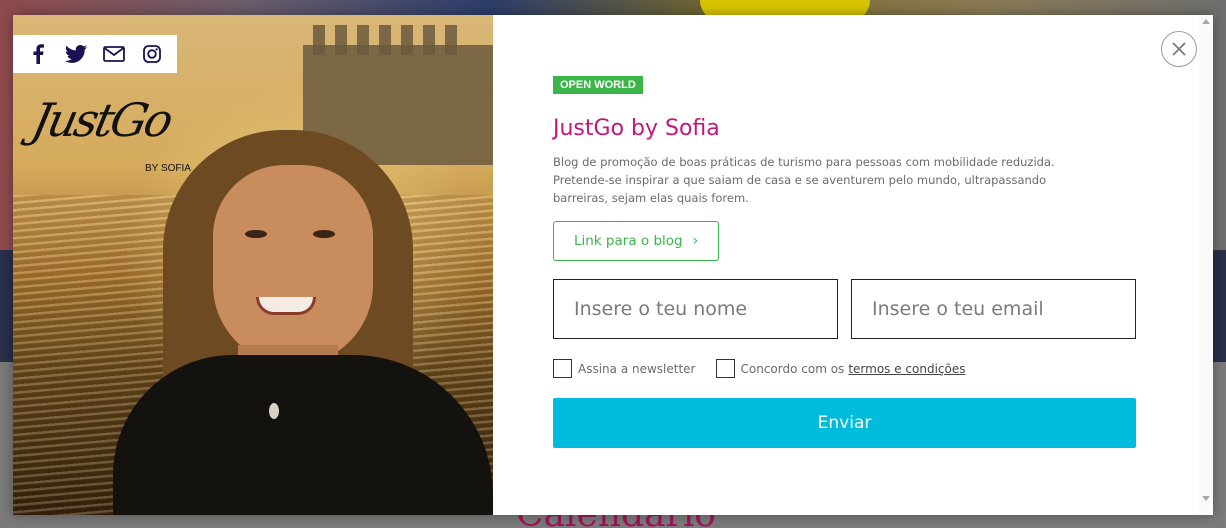 Image resolution: width=1226 pixels, height=528 pixels. Describe the element at coordinates (958, 309) in the screenshot. I see `email-placeholder: Insere o teu email` at that location.